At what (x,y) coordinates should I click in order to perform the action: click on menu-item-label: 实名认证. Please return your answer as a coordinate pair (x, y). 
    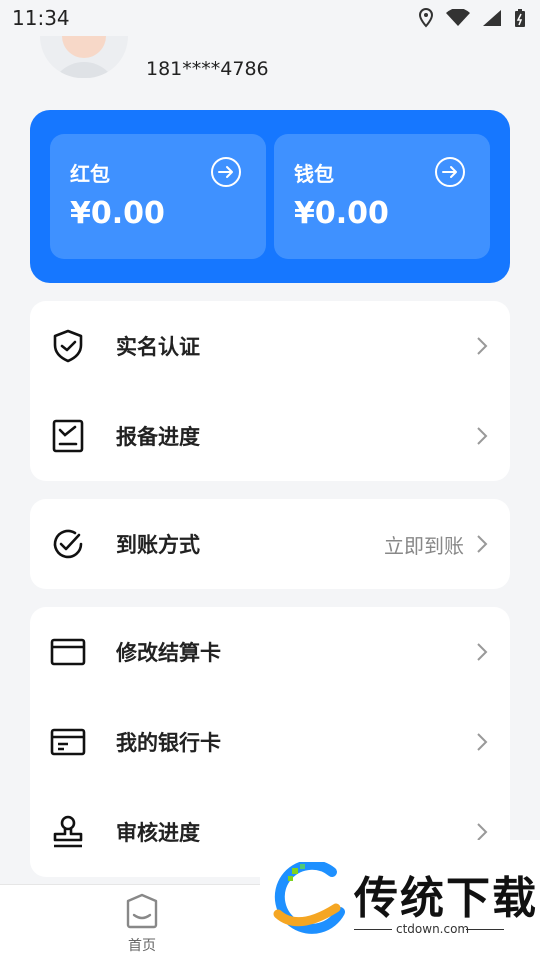
    Looking at the image, I should click on (158, 347).